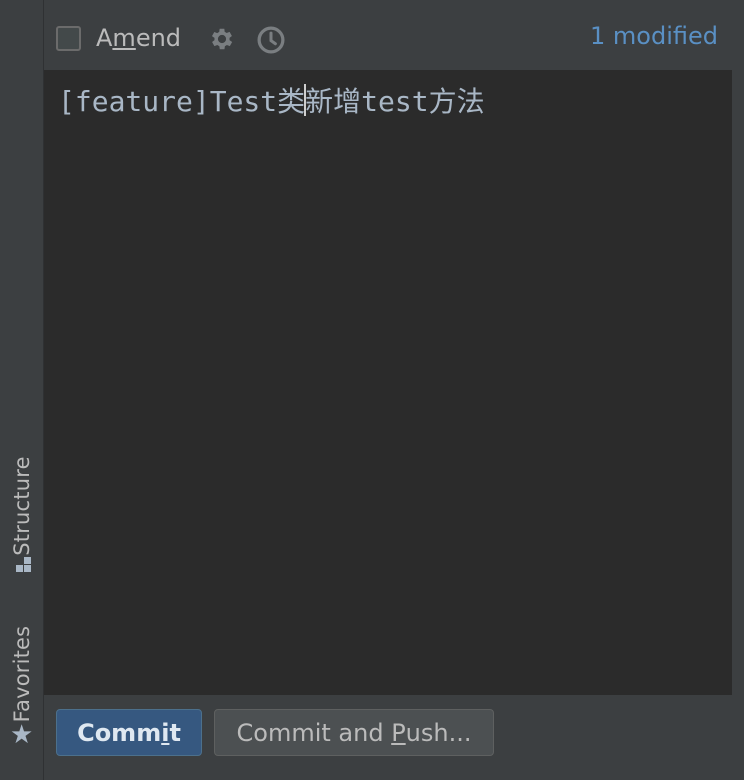 The width and height of the screenshot is (744, 780). What do you see at coordinates (21, 506) in the screenshot?
I see `sidebar-tab-label: Structure` at bounding box center [21, 506].